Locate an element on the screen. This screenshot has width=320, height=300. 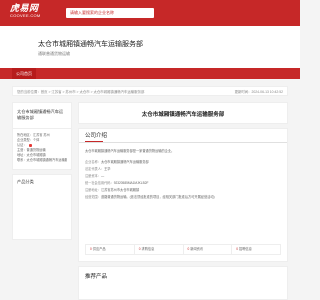
stat-jobs: 0招聘信息 is located at coordinates (256, 249).